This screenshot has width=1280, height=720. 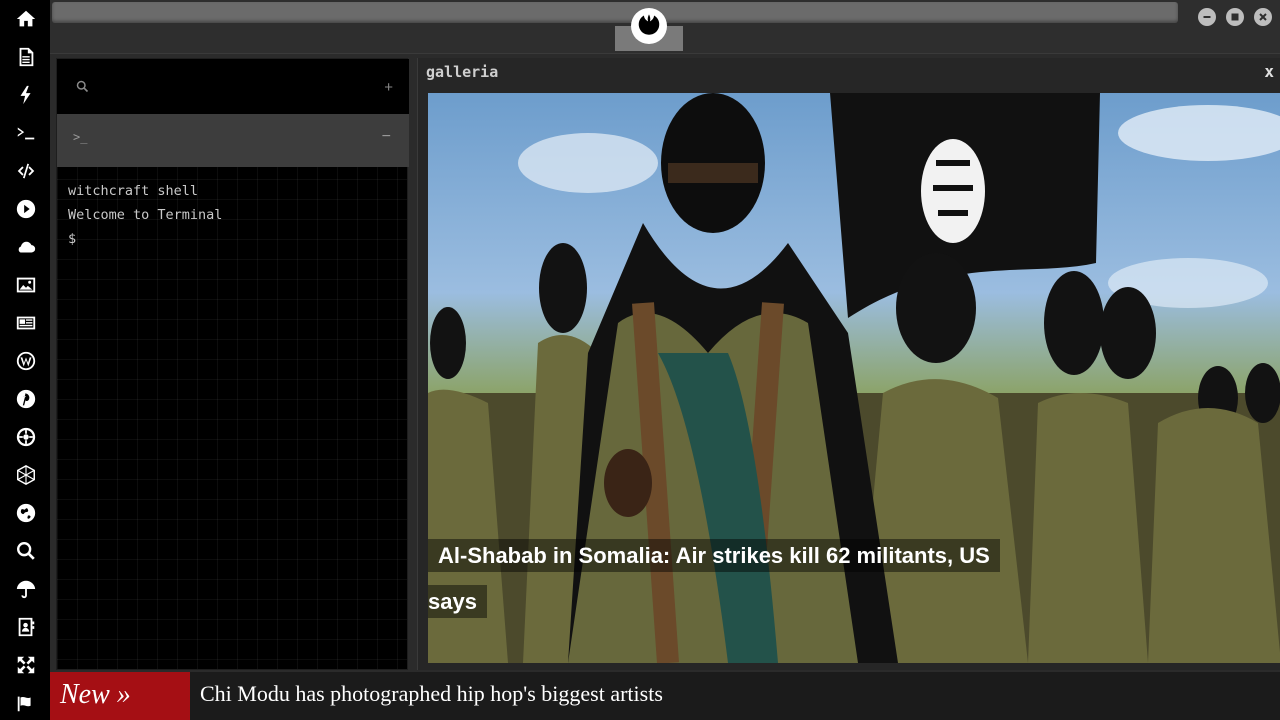 What do you see at coordinates (1207, 17) in the screenshot?
I see `minimize-button` at bounding box center [1207, 17].